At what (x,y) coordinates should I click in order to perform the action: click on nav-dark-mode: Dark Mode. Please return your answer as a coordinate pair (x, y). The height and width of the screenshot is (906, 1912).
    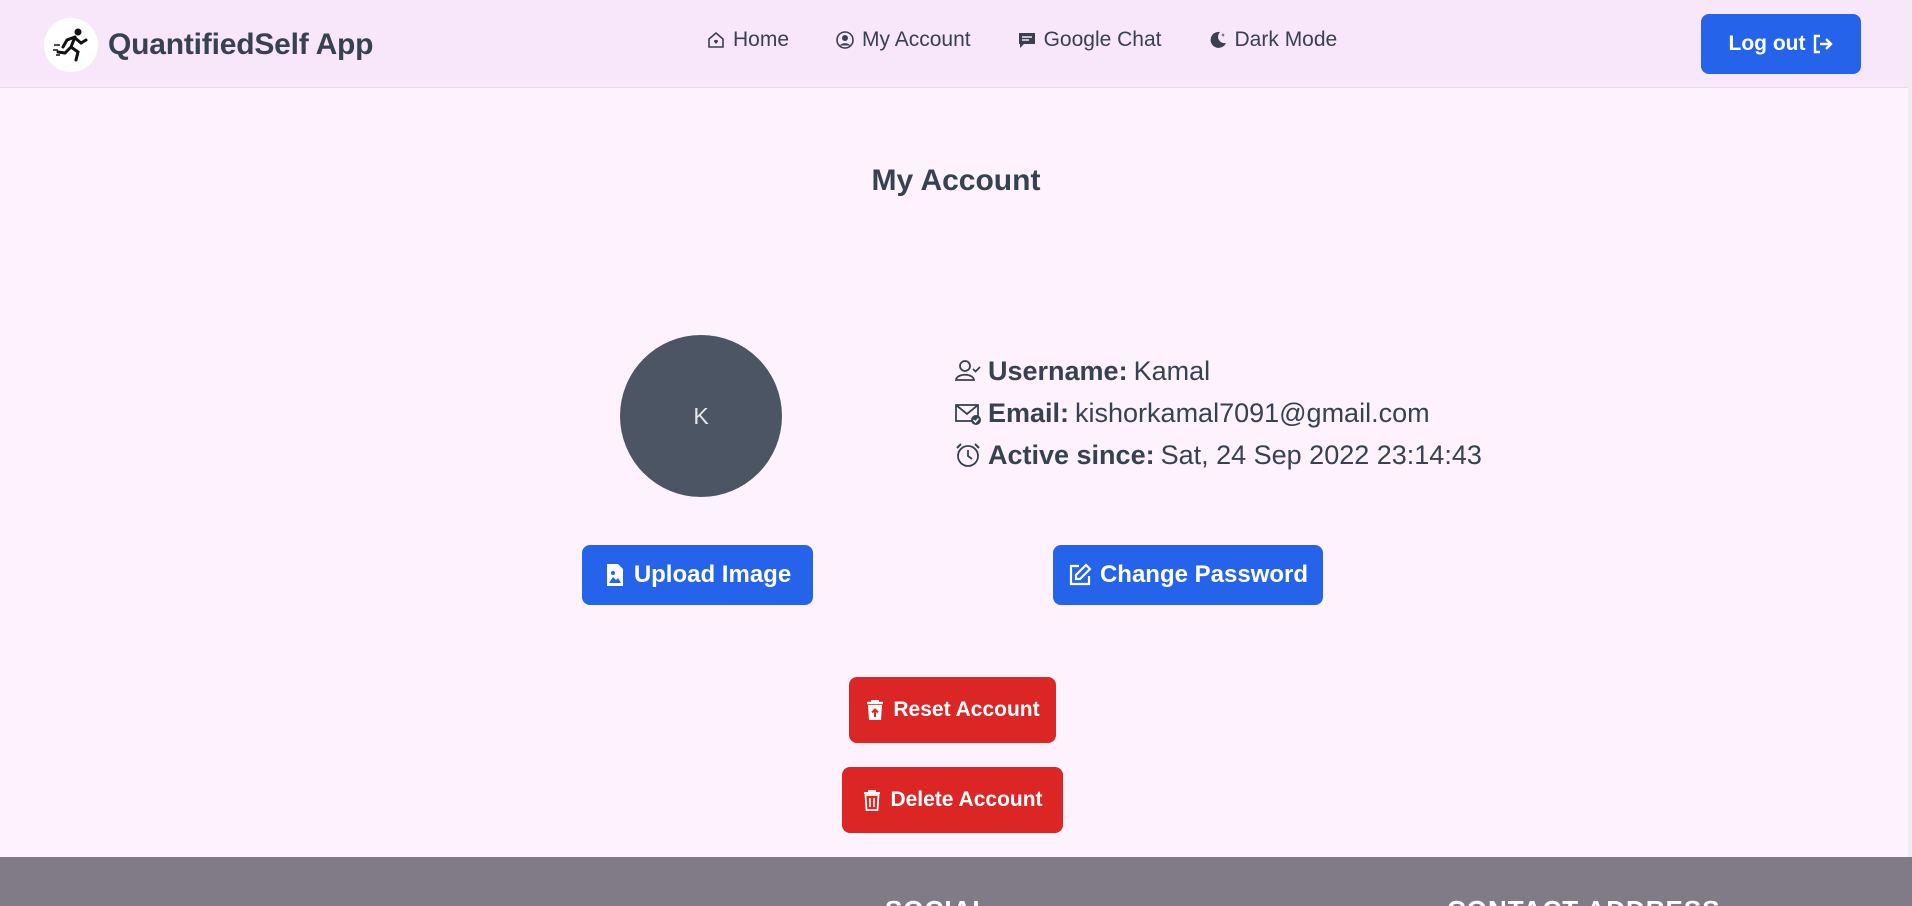
    Looking at the image, I should click on (1273, 40).